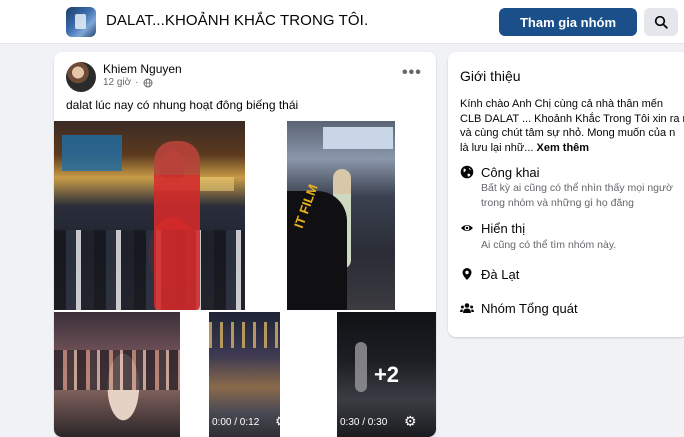 The height and width of the screenshot is (437, 684). I want to click on intro-line-last: là lưu lại nhữ... Xem thêm, so click(572, 148).